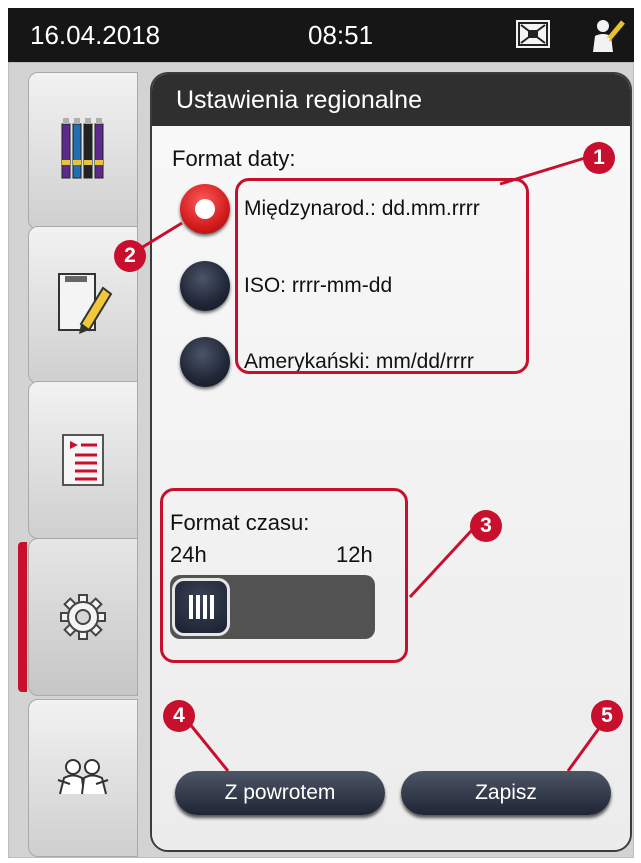 Image resolution: width=641 pixels, height=863 pixels. Describe the element at coordinates (607, 716) in the screenshot. I see `callout-badge-5: 5` at that location.